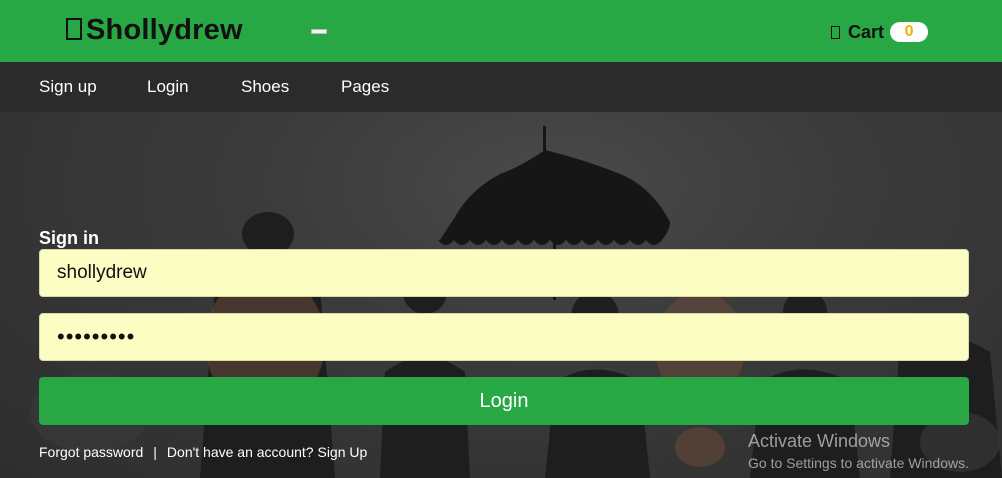  Describe the element at coordinates (909, 32) in the screenshot. I see `cart-count-badge: 0` at that location.